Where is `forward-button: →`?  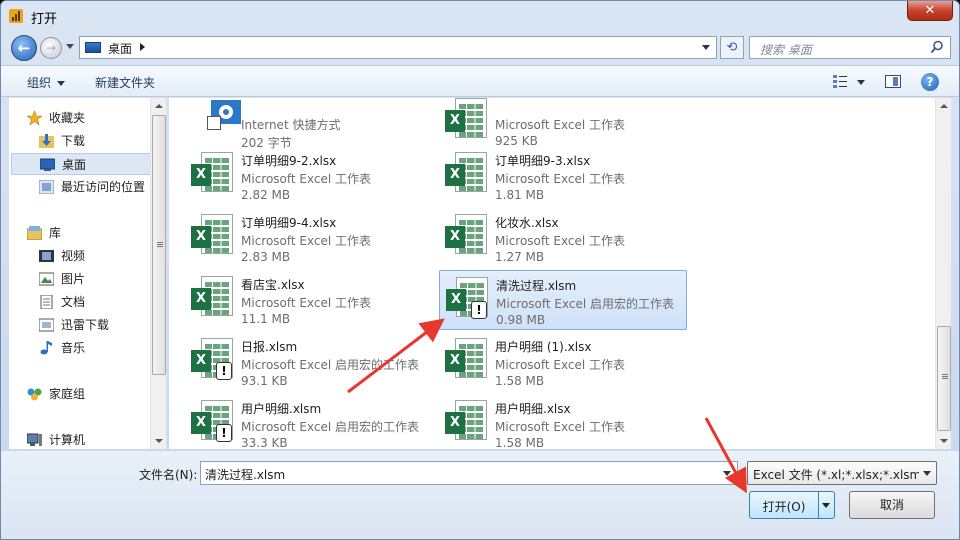
forward-button: → is located at coordinates (51, 48).